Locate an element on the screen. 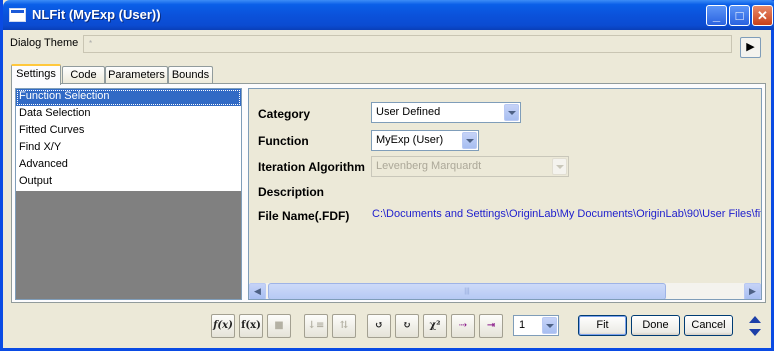  nav-item-find-xy: Find X/Y is located at coordinates (128, 148).